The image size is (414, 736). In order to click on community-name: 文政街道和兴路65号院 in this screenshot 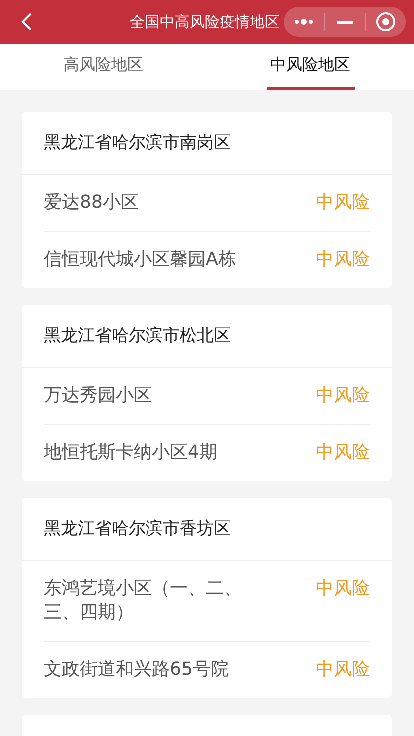, I will do `click(137, 670)`.